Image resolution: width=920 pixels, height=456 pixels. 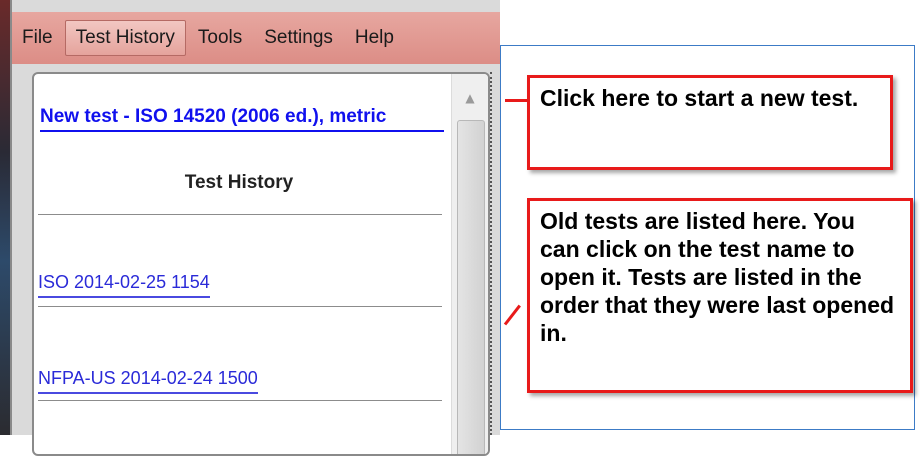 I want to click on scroll-thumb, so click(x=471, y=287).